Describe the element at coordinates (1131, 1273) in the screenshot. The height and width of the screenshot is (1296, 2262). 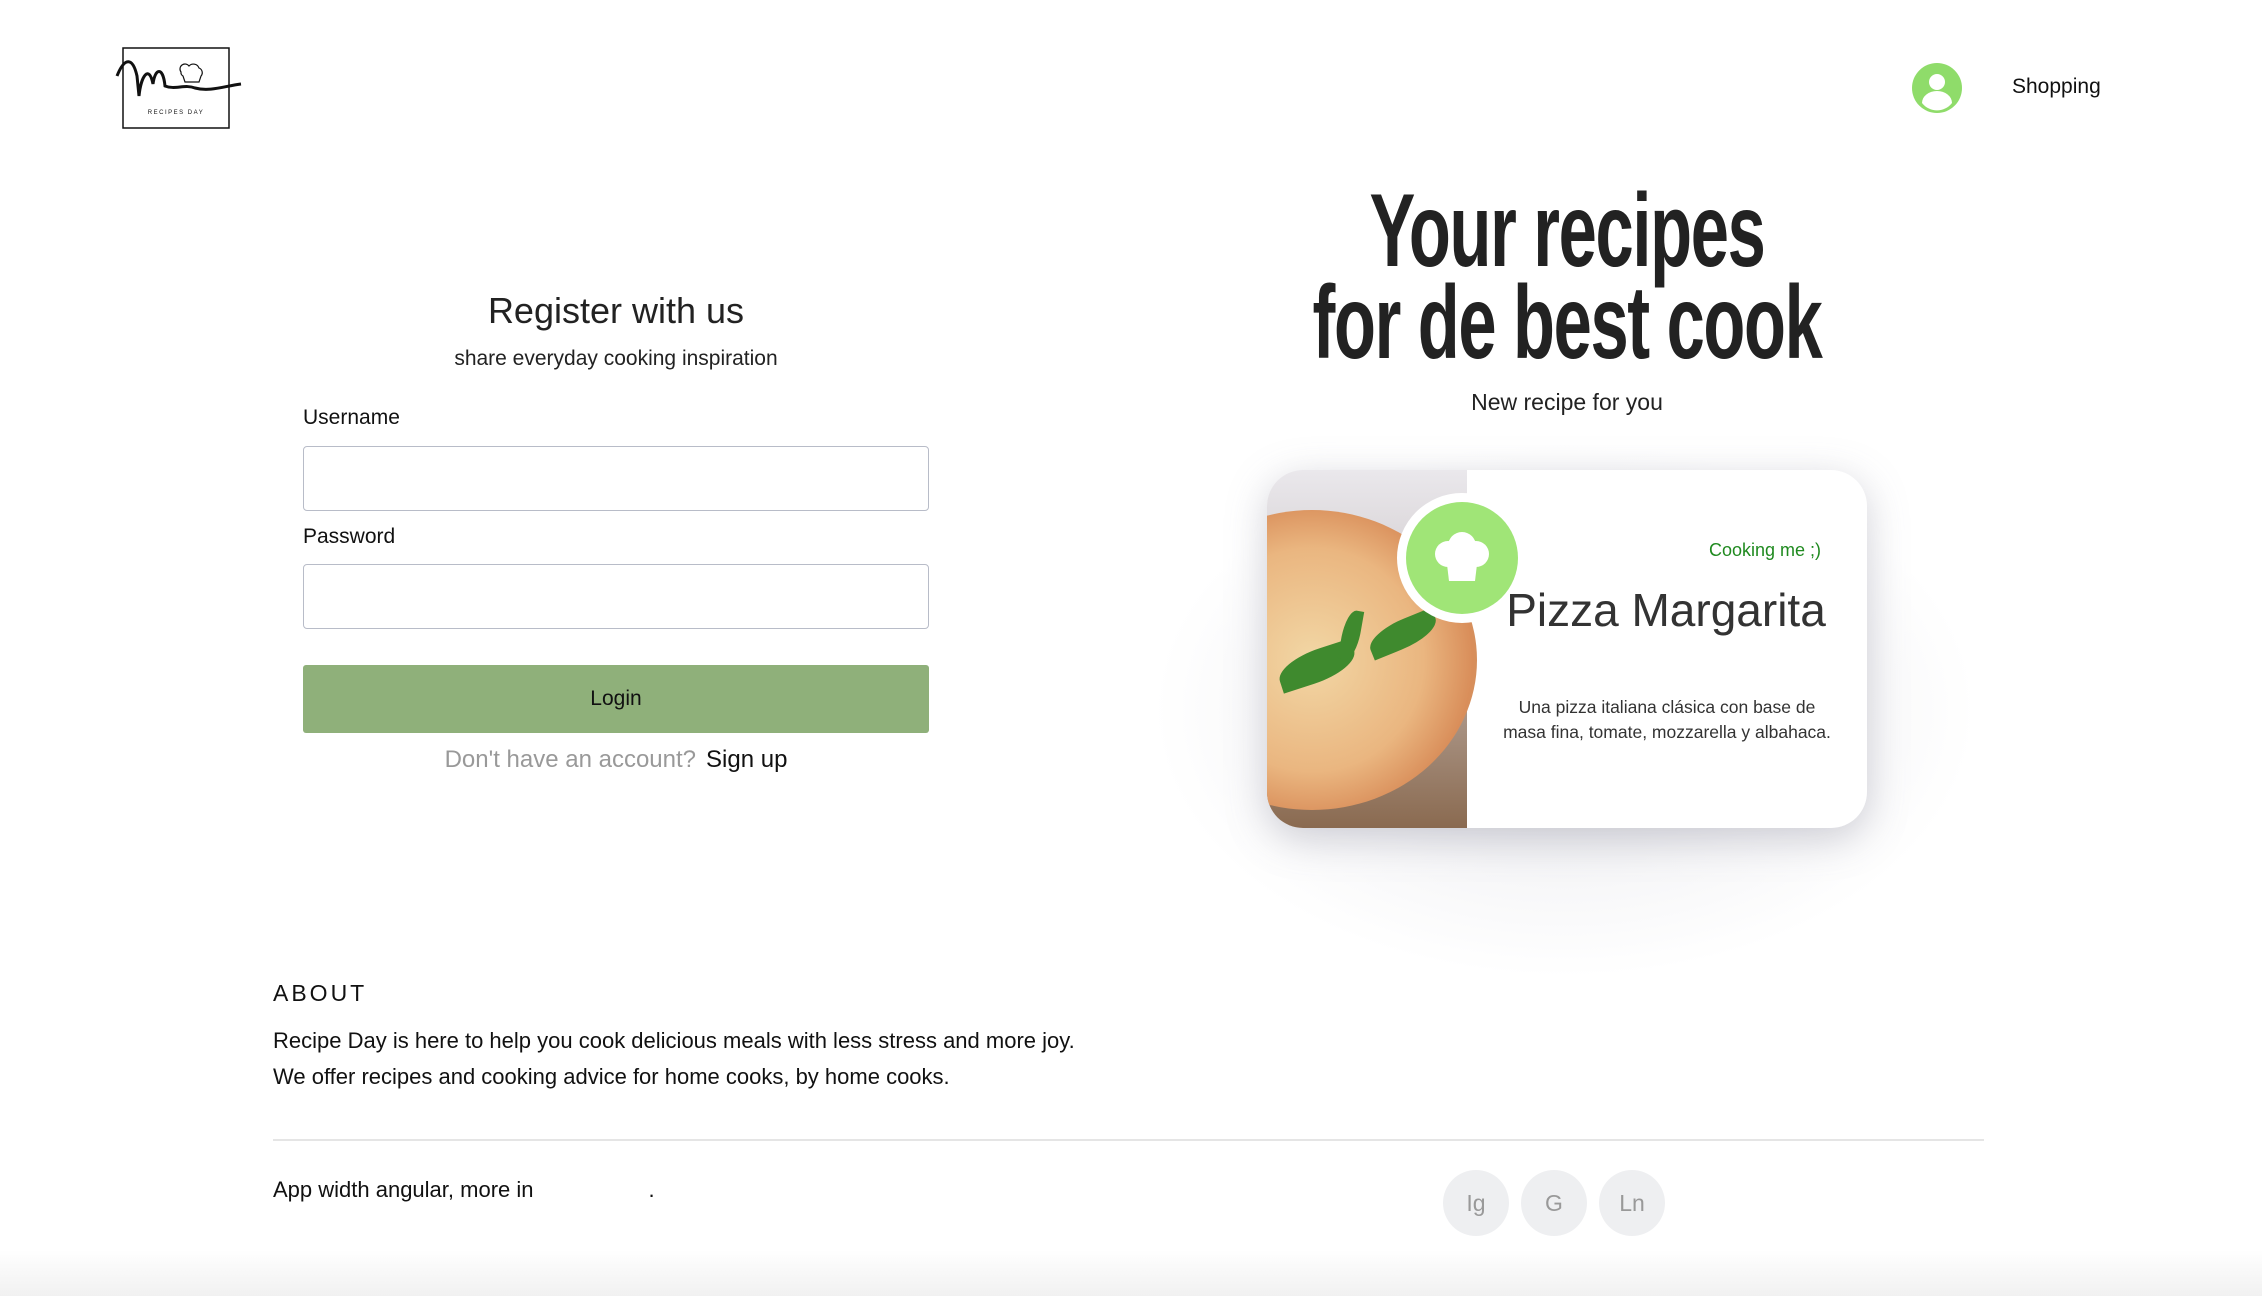
I see `page-bottom-fade` at that location.